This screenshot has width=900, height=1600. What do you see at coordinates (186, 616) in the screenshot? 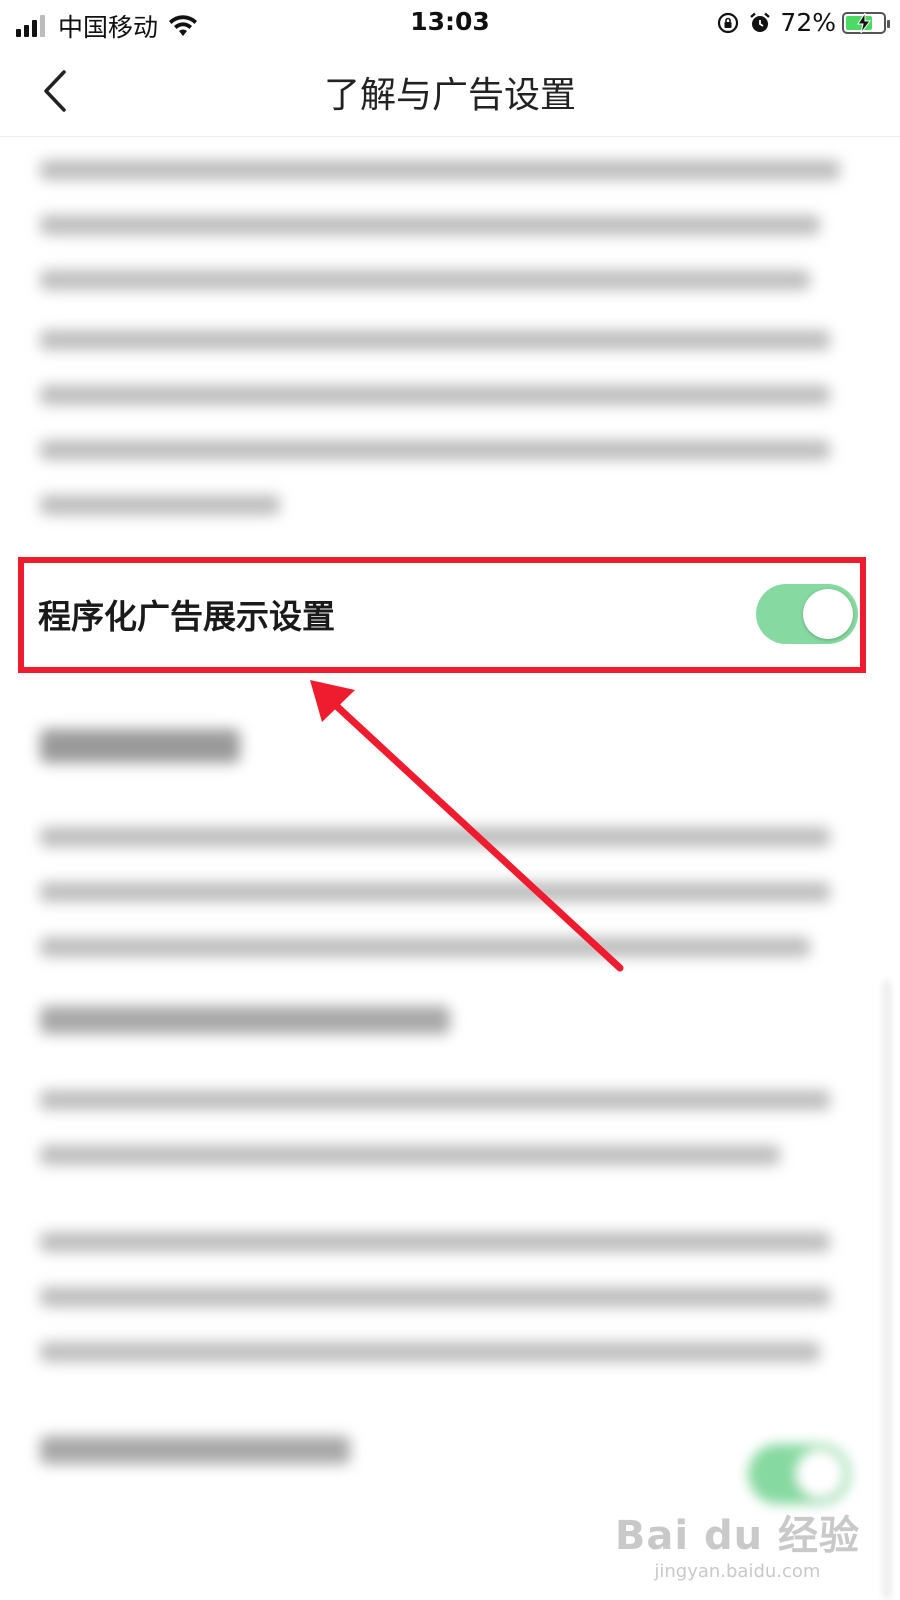
I see `setting-label: 程序化广告展示设置` at bounding box center [186, 616].